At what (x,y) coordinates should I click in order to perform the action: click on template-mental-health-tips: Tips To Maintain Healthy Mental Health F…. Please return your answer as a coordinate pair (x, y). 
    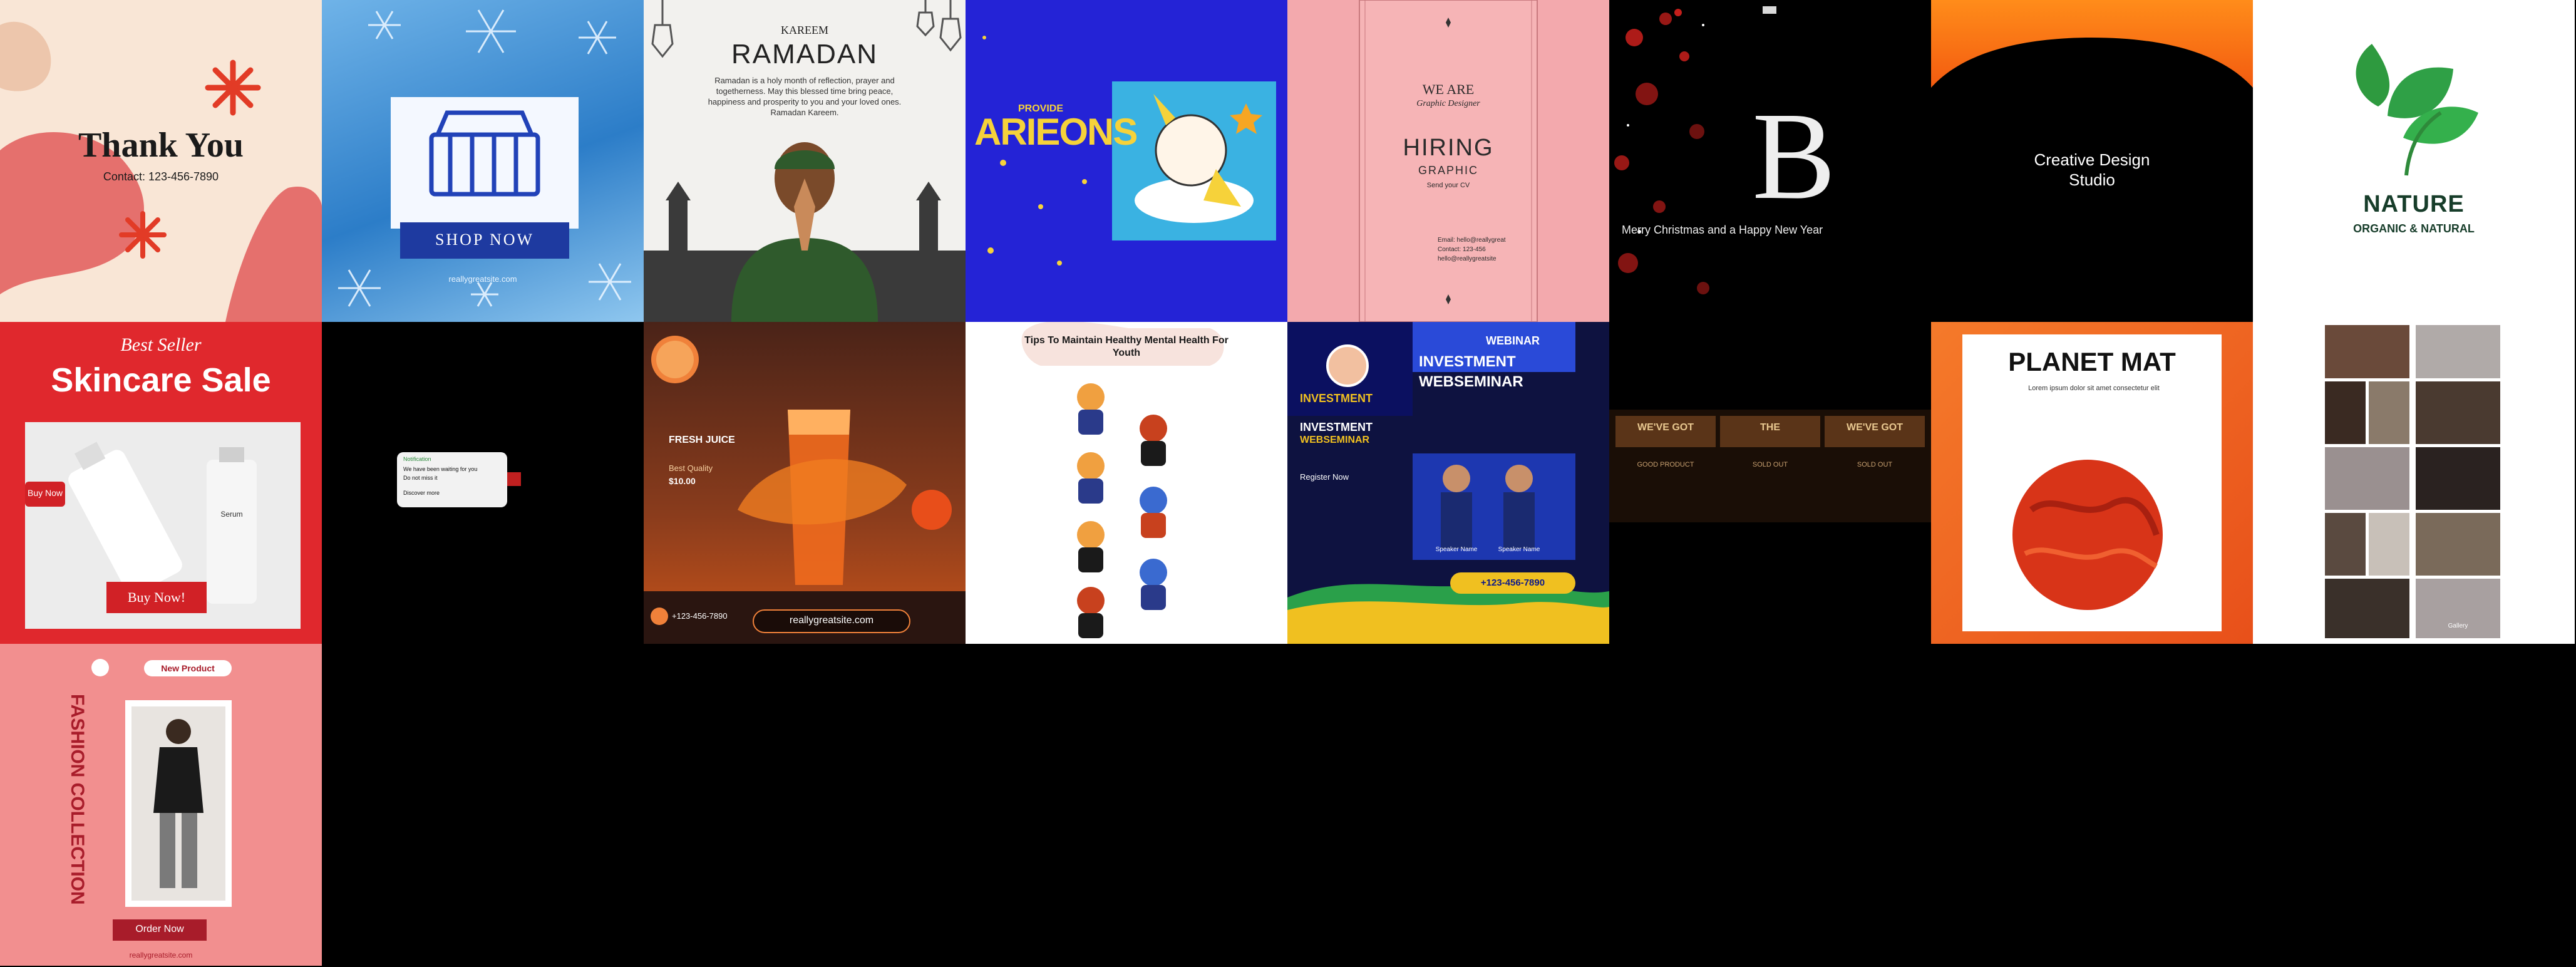
    Looking at the image, I should click on (1126, 483).